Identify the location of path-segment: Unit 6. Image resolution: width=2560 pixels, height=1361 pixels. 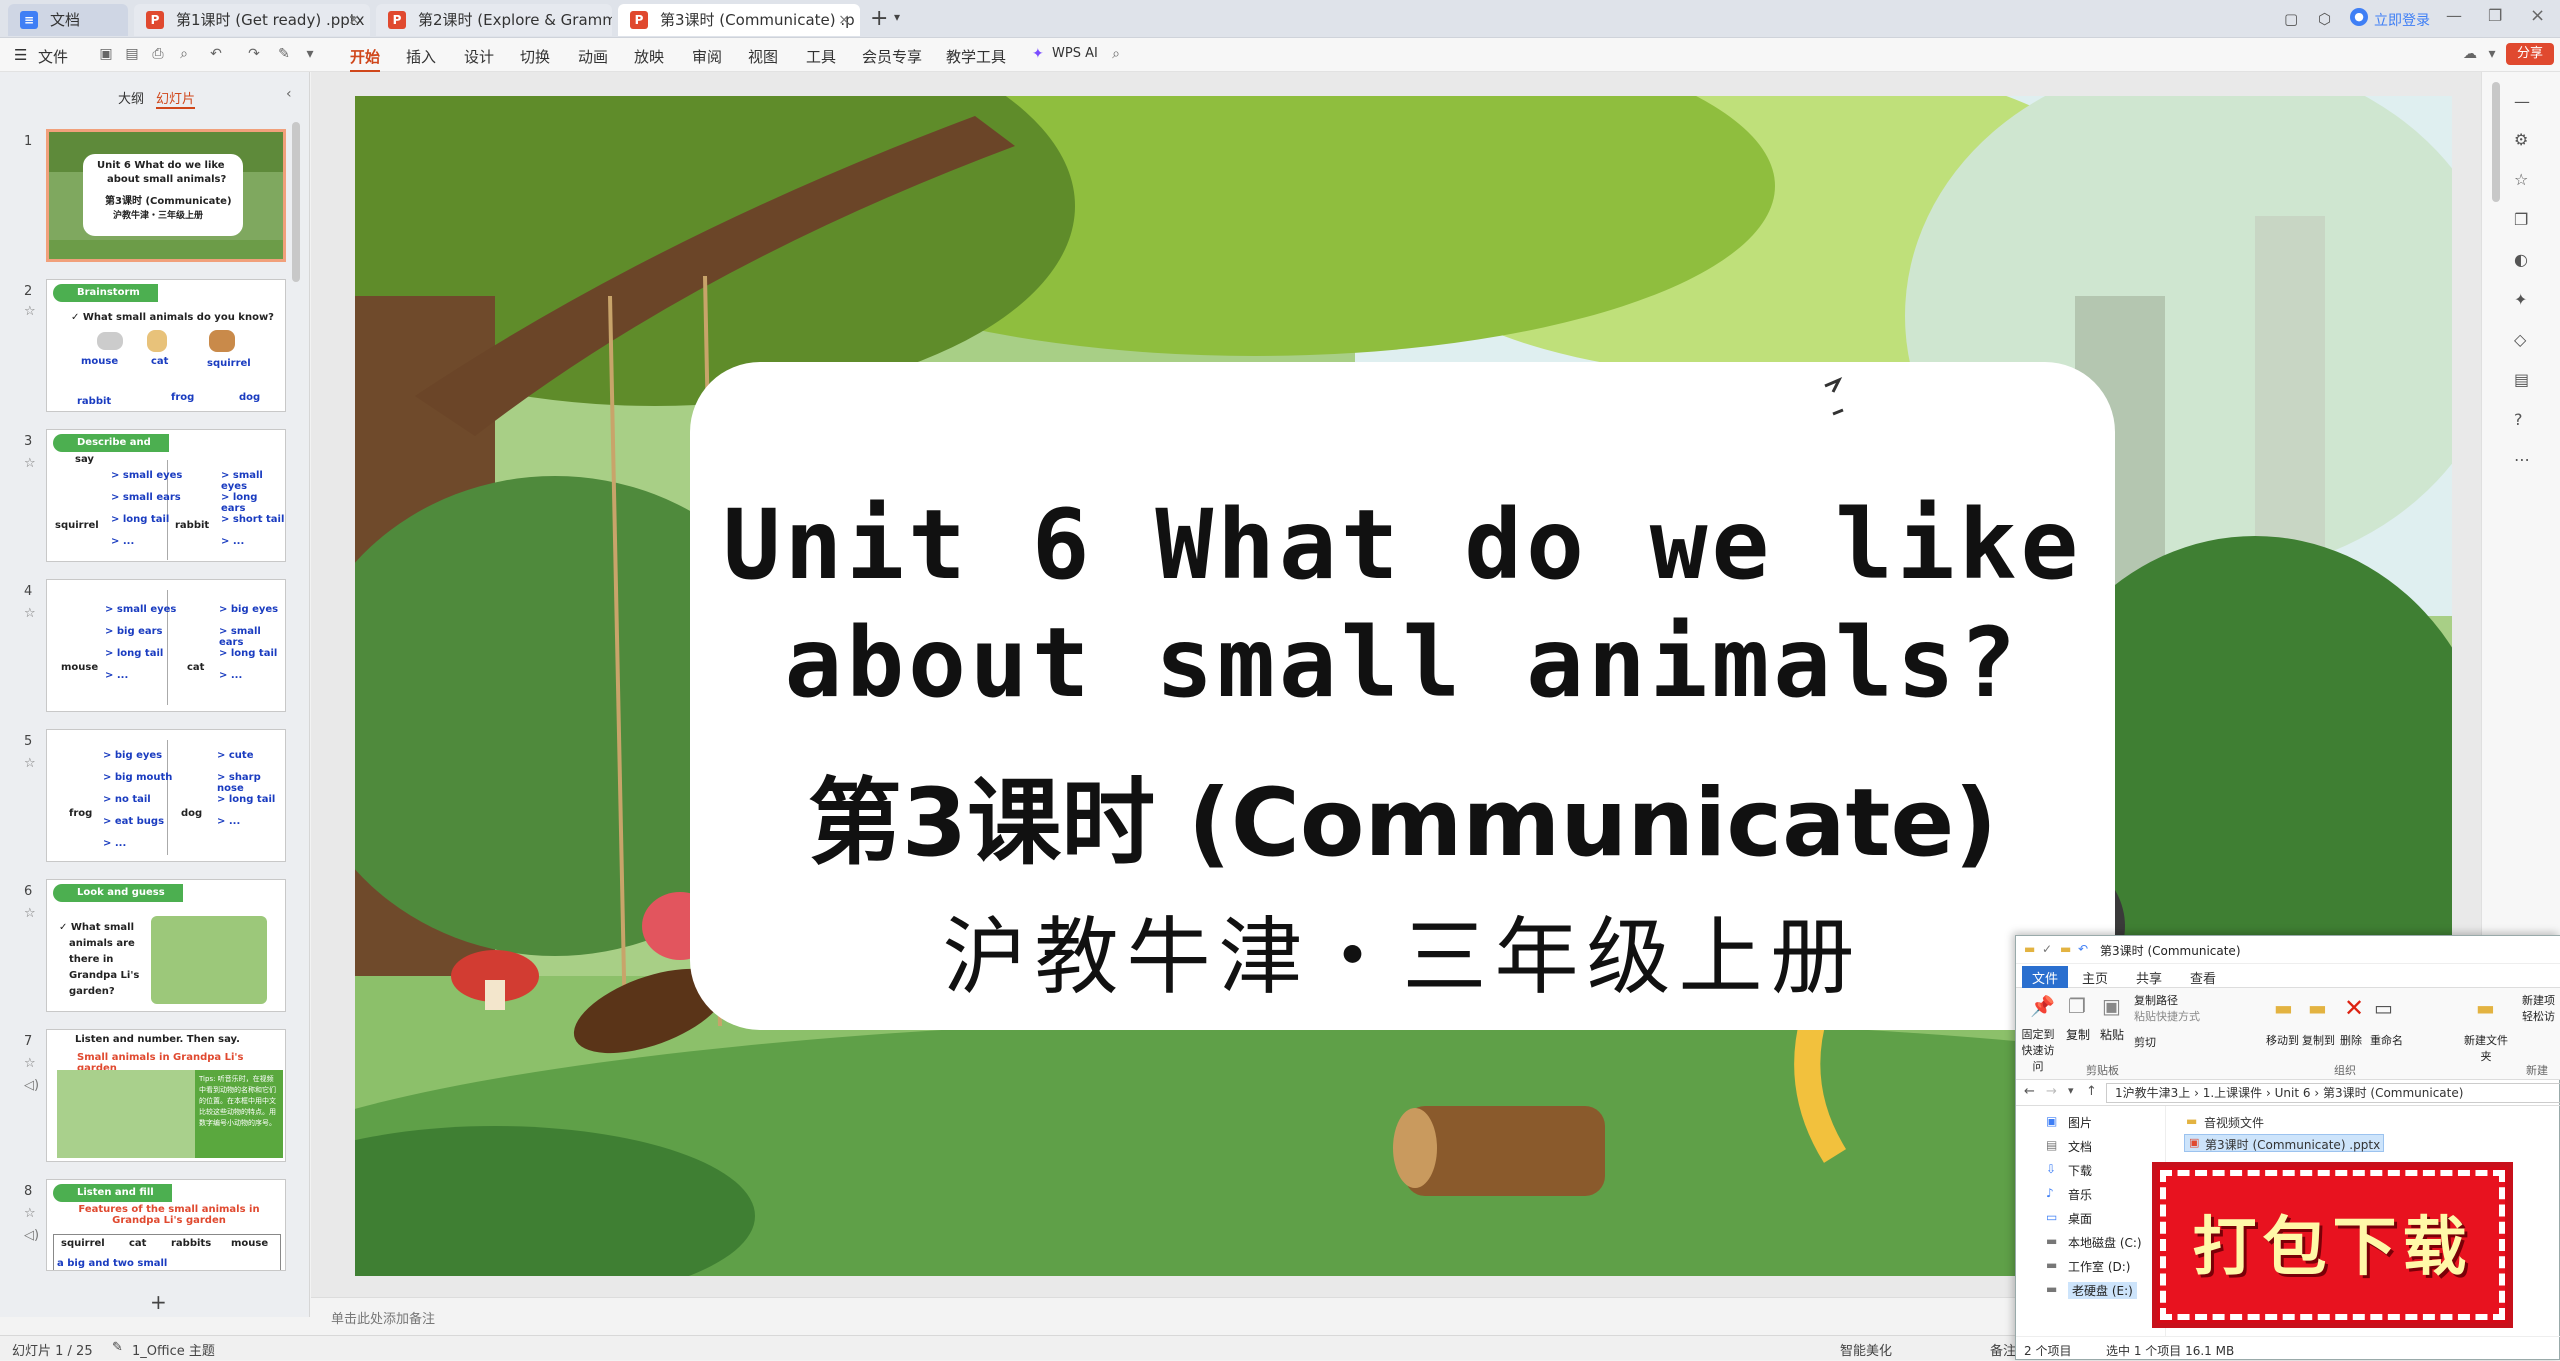
(2293, 1093).